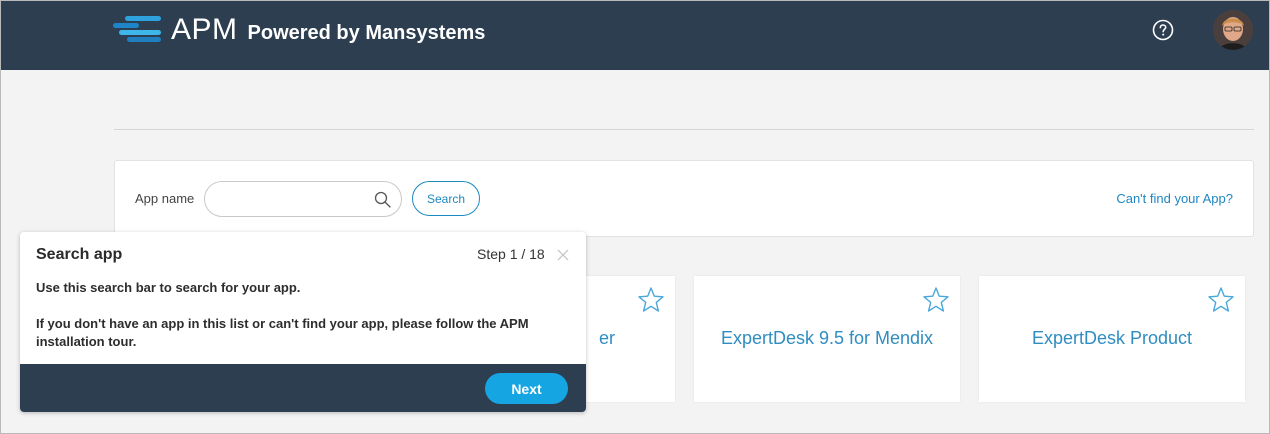 The width and height of the screenshot is (1270, 434). Describe the element at coordinates (366, 32) in the screenshot. I see `powered-by-text: Powered by Mansystems` at that location.